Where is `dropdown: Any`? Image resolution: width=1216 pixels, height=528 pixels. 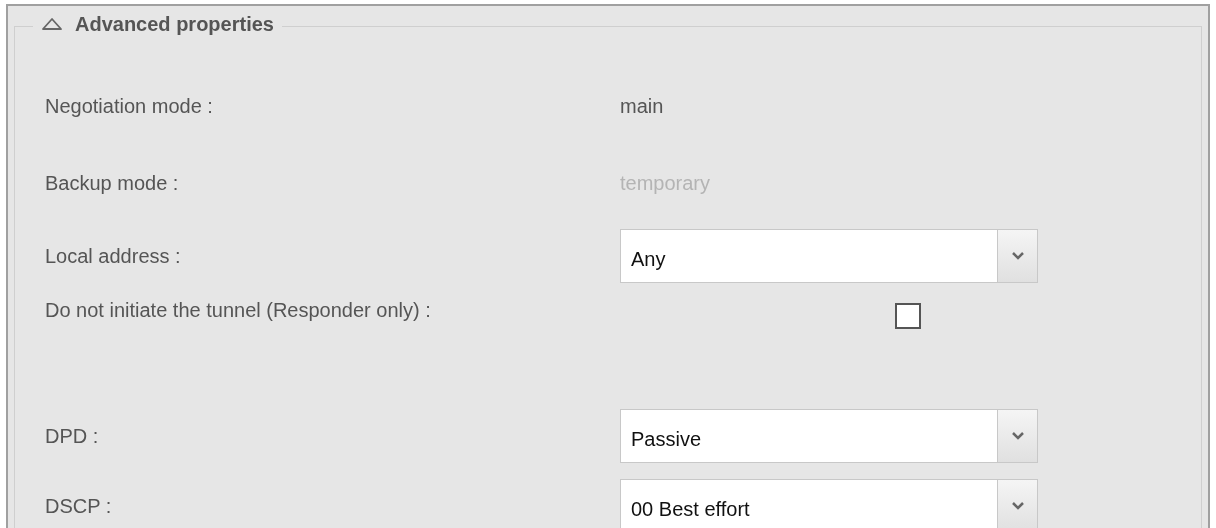 dropdown: Any is located at coordinates (829, 256).